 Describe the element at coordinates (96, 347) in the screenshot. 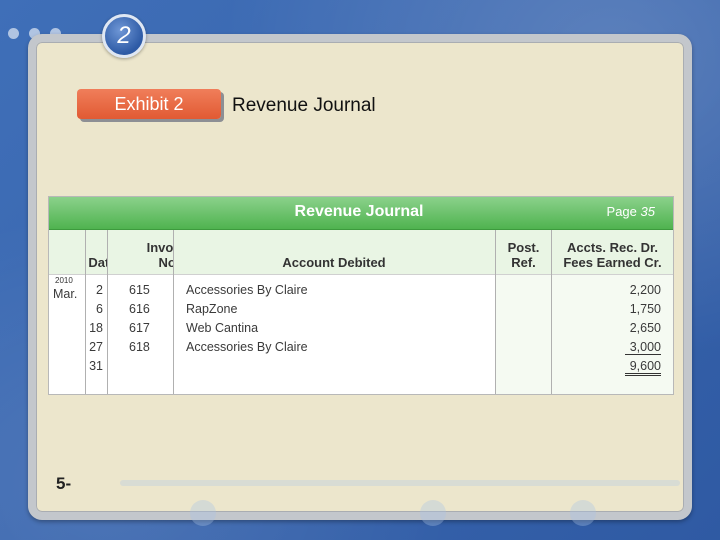

I see `row-day: 27` at that location.